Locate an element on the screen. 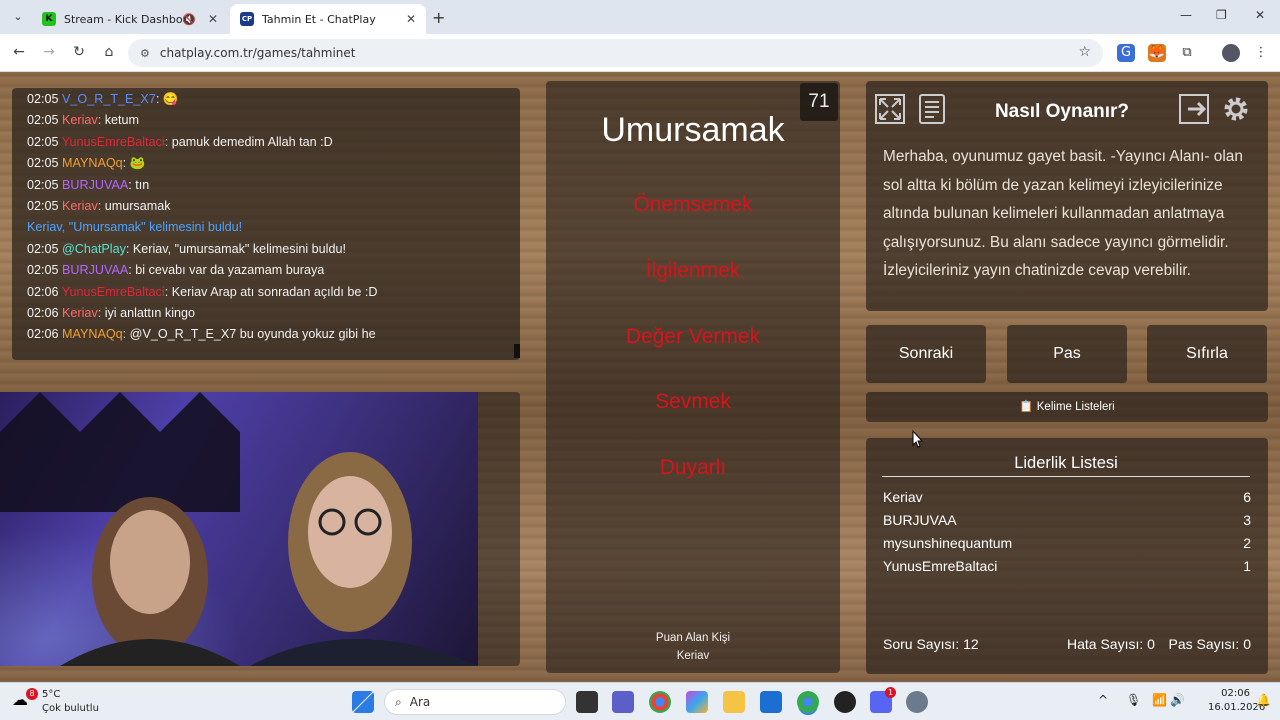  new-tab-icon: + is located at coordinates (438, 17).